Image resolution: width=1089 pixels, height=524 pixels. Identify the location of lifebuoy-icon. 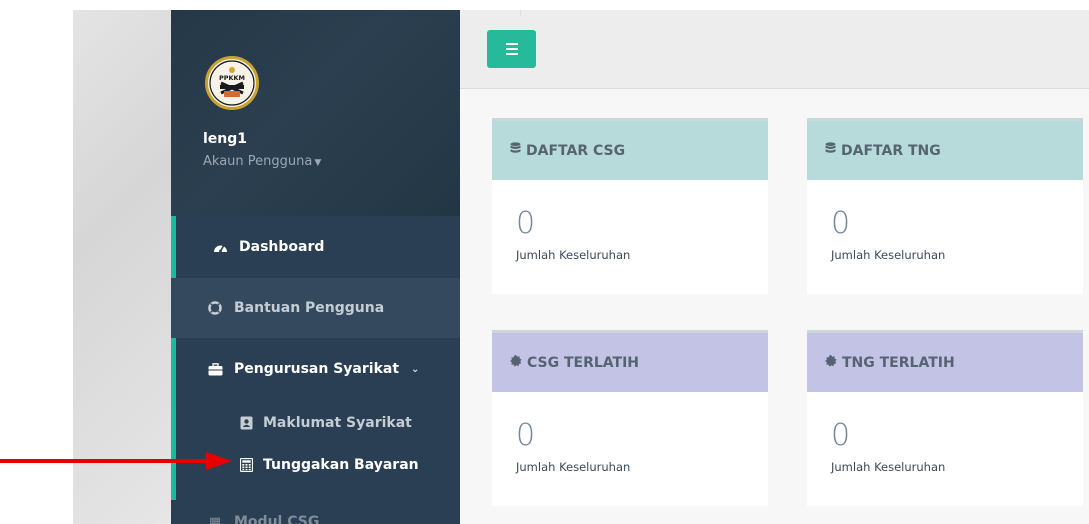
(215, 308).